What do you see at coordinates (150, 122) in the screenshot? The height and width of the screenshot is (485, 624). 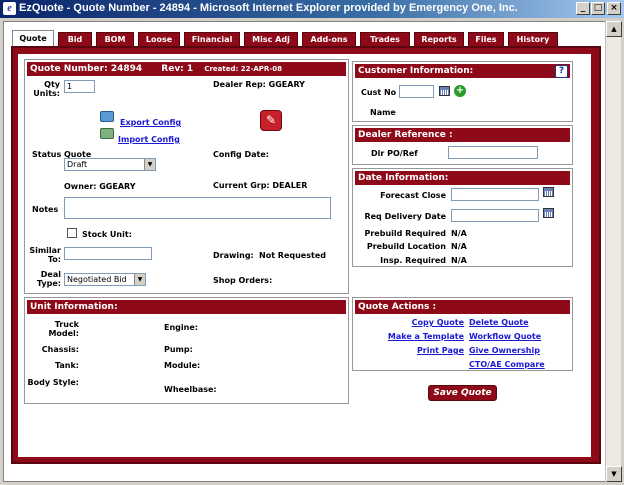 I see `export-config-link: Export Config` at bounding box center [150, 122].